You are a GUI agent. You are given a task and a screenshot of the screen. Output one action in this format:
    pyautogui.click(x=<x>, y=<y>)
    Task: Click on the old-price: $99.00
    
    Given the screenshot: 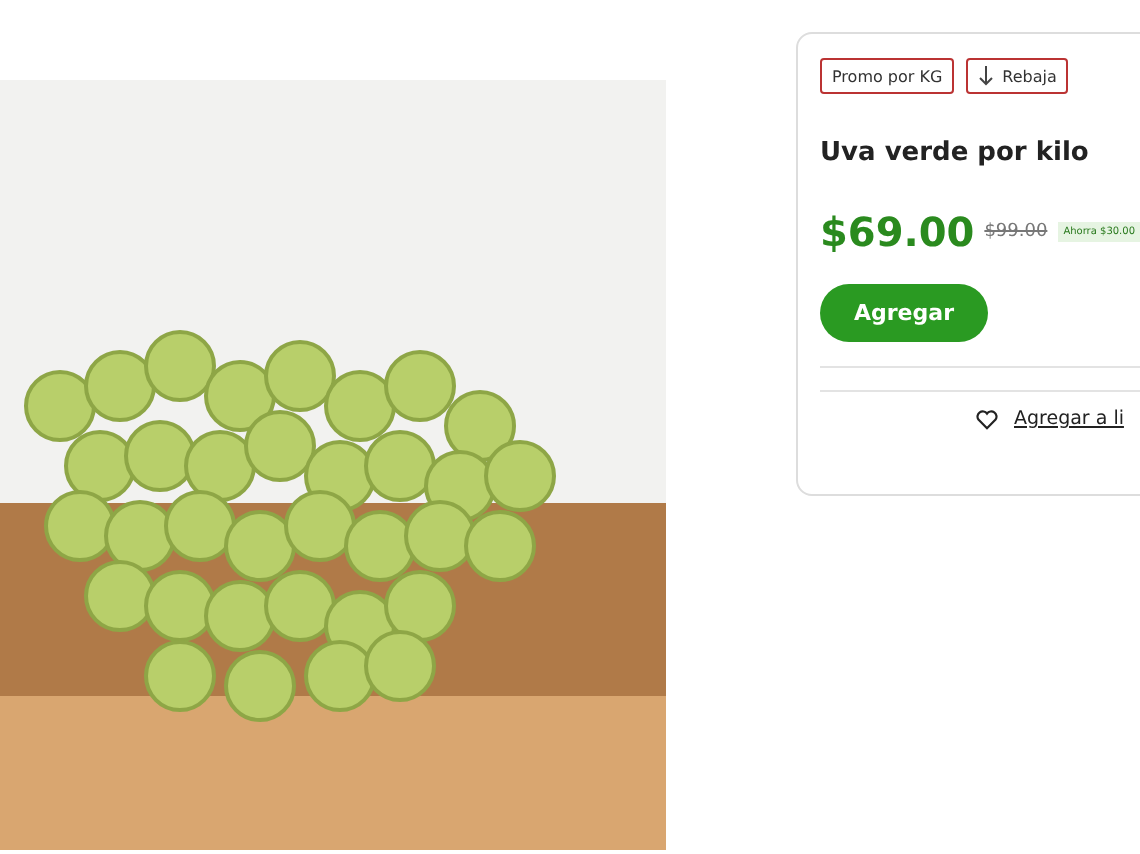 What is the action you would take?
    pyautogui.click(x=1016, y=232)
    